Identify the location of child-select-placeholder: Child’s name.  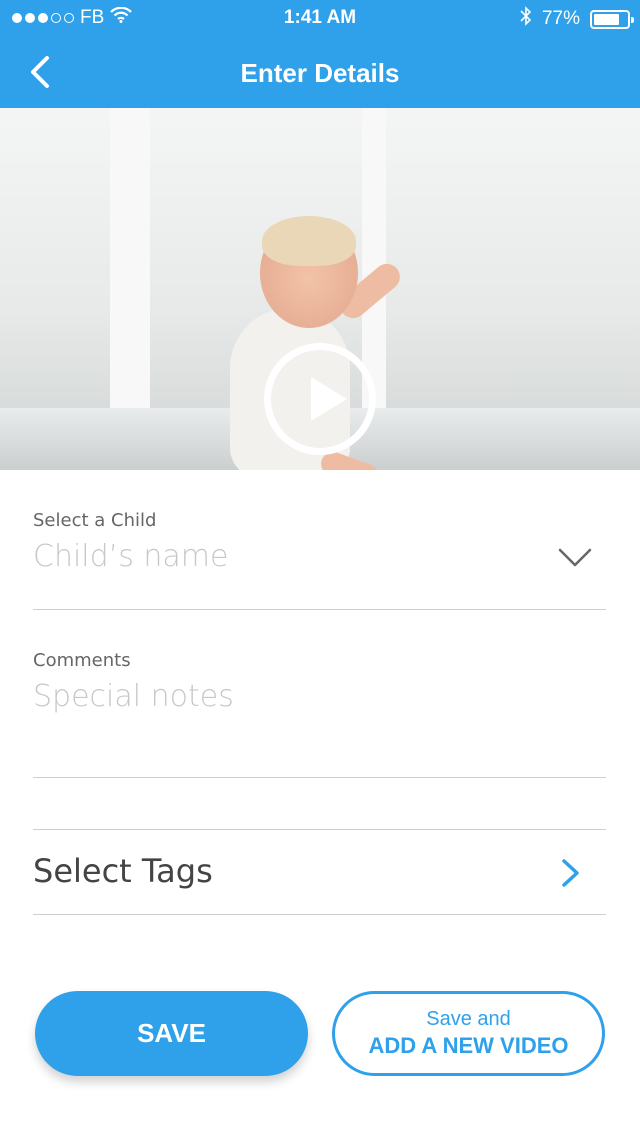
(131, 556).